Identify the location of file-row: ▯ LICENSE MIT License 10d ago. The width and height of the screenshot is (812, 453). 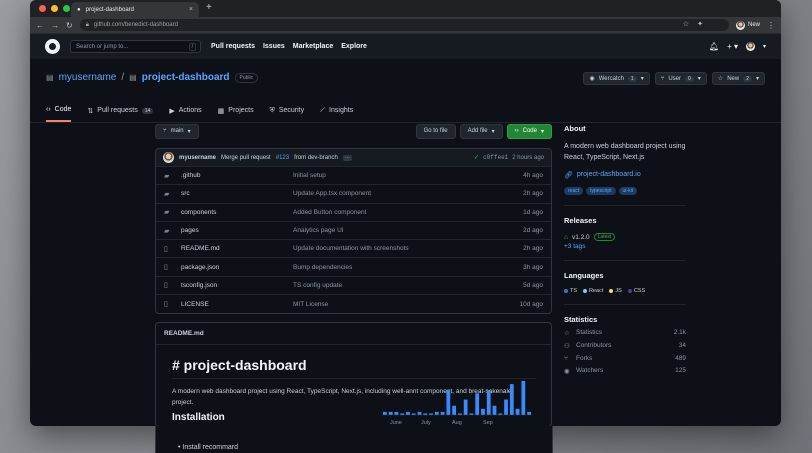
(353, 304).